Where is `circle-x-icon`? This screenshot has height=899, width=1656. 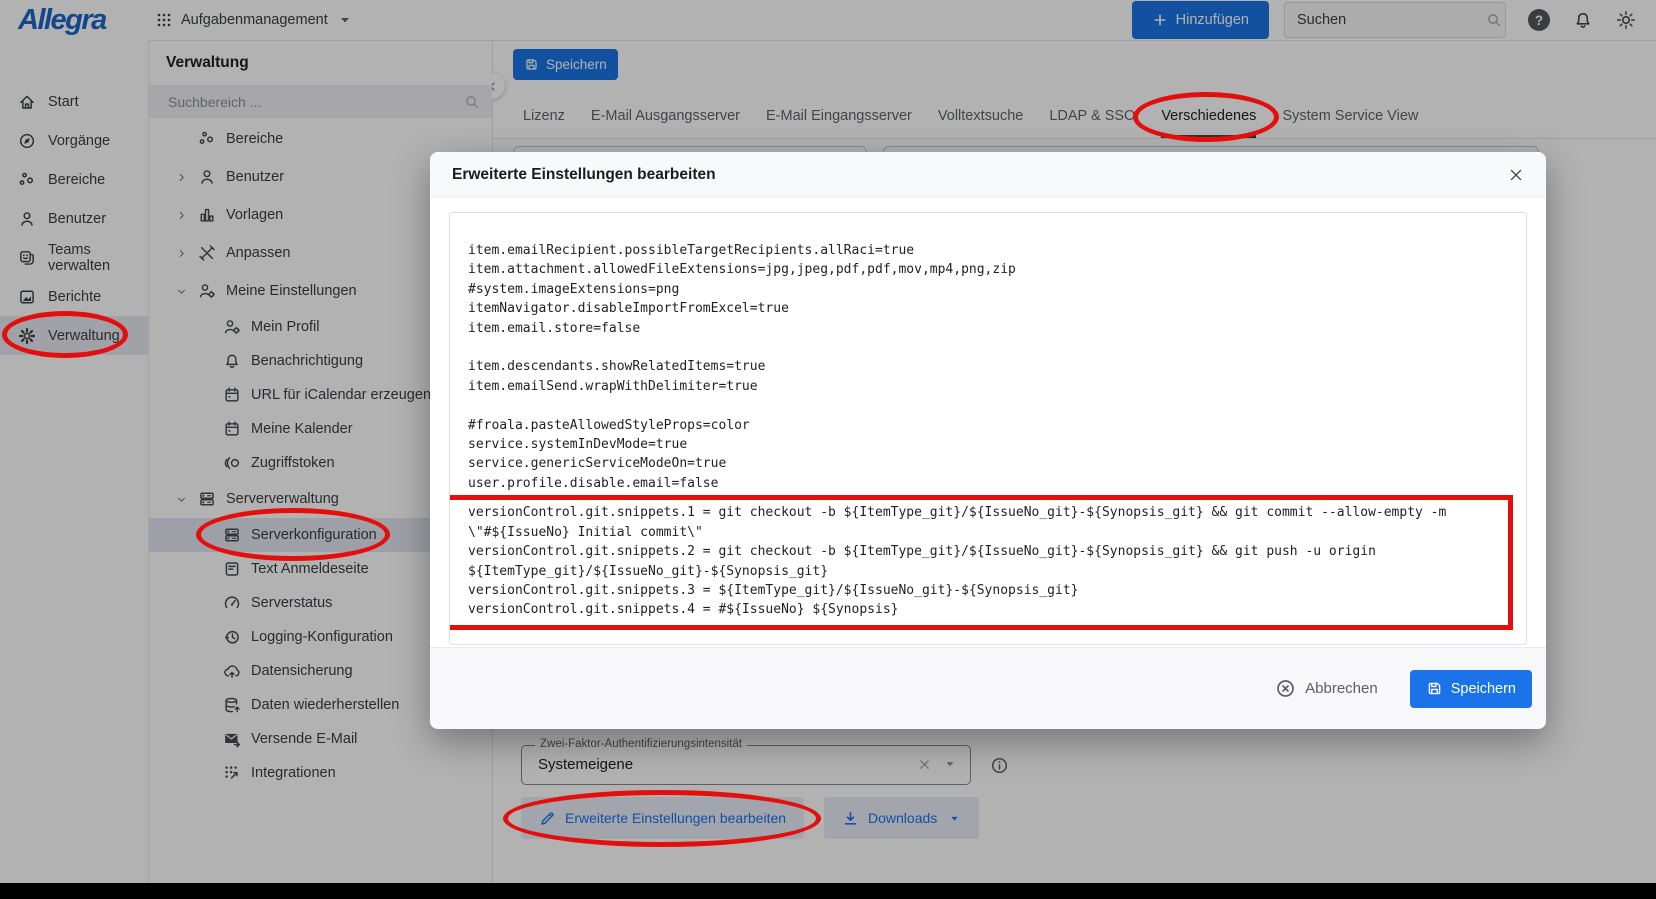
circle-x-icon is located at coordinates (1285, 688).